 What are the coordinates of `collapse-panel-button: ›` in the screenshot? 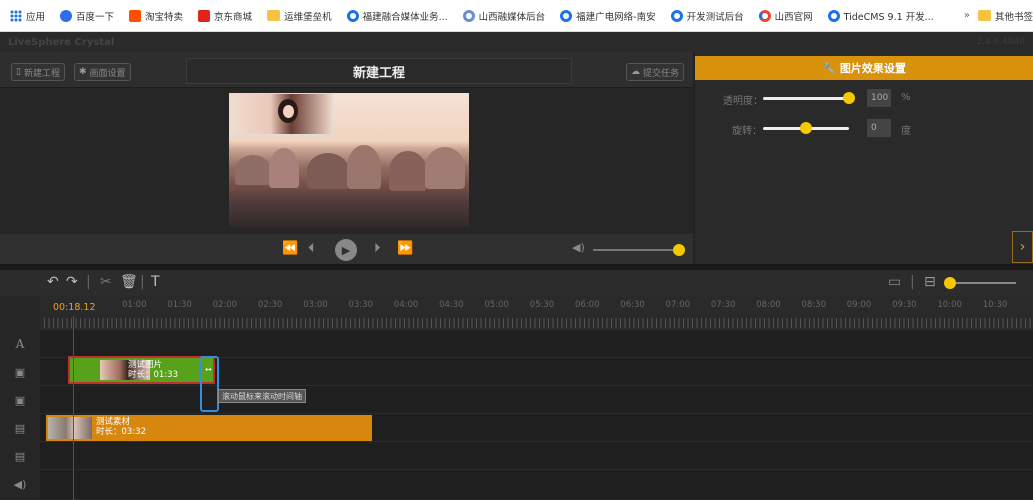 It's located at (1022, 247).